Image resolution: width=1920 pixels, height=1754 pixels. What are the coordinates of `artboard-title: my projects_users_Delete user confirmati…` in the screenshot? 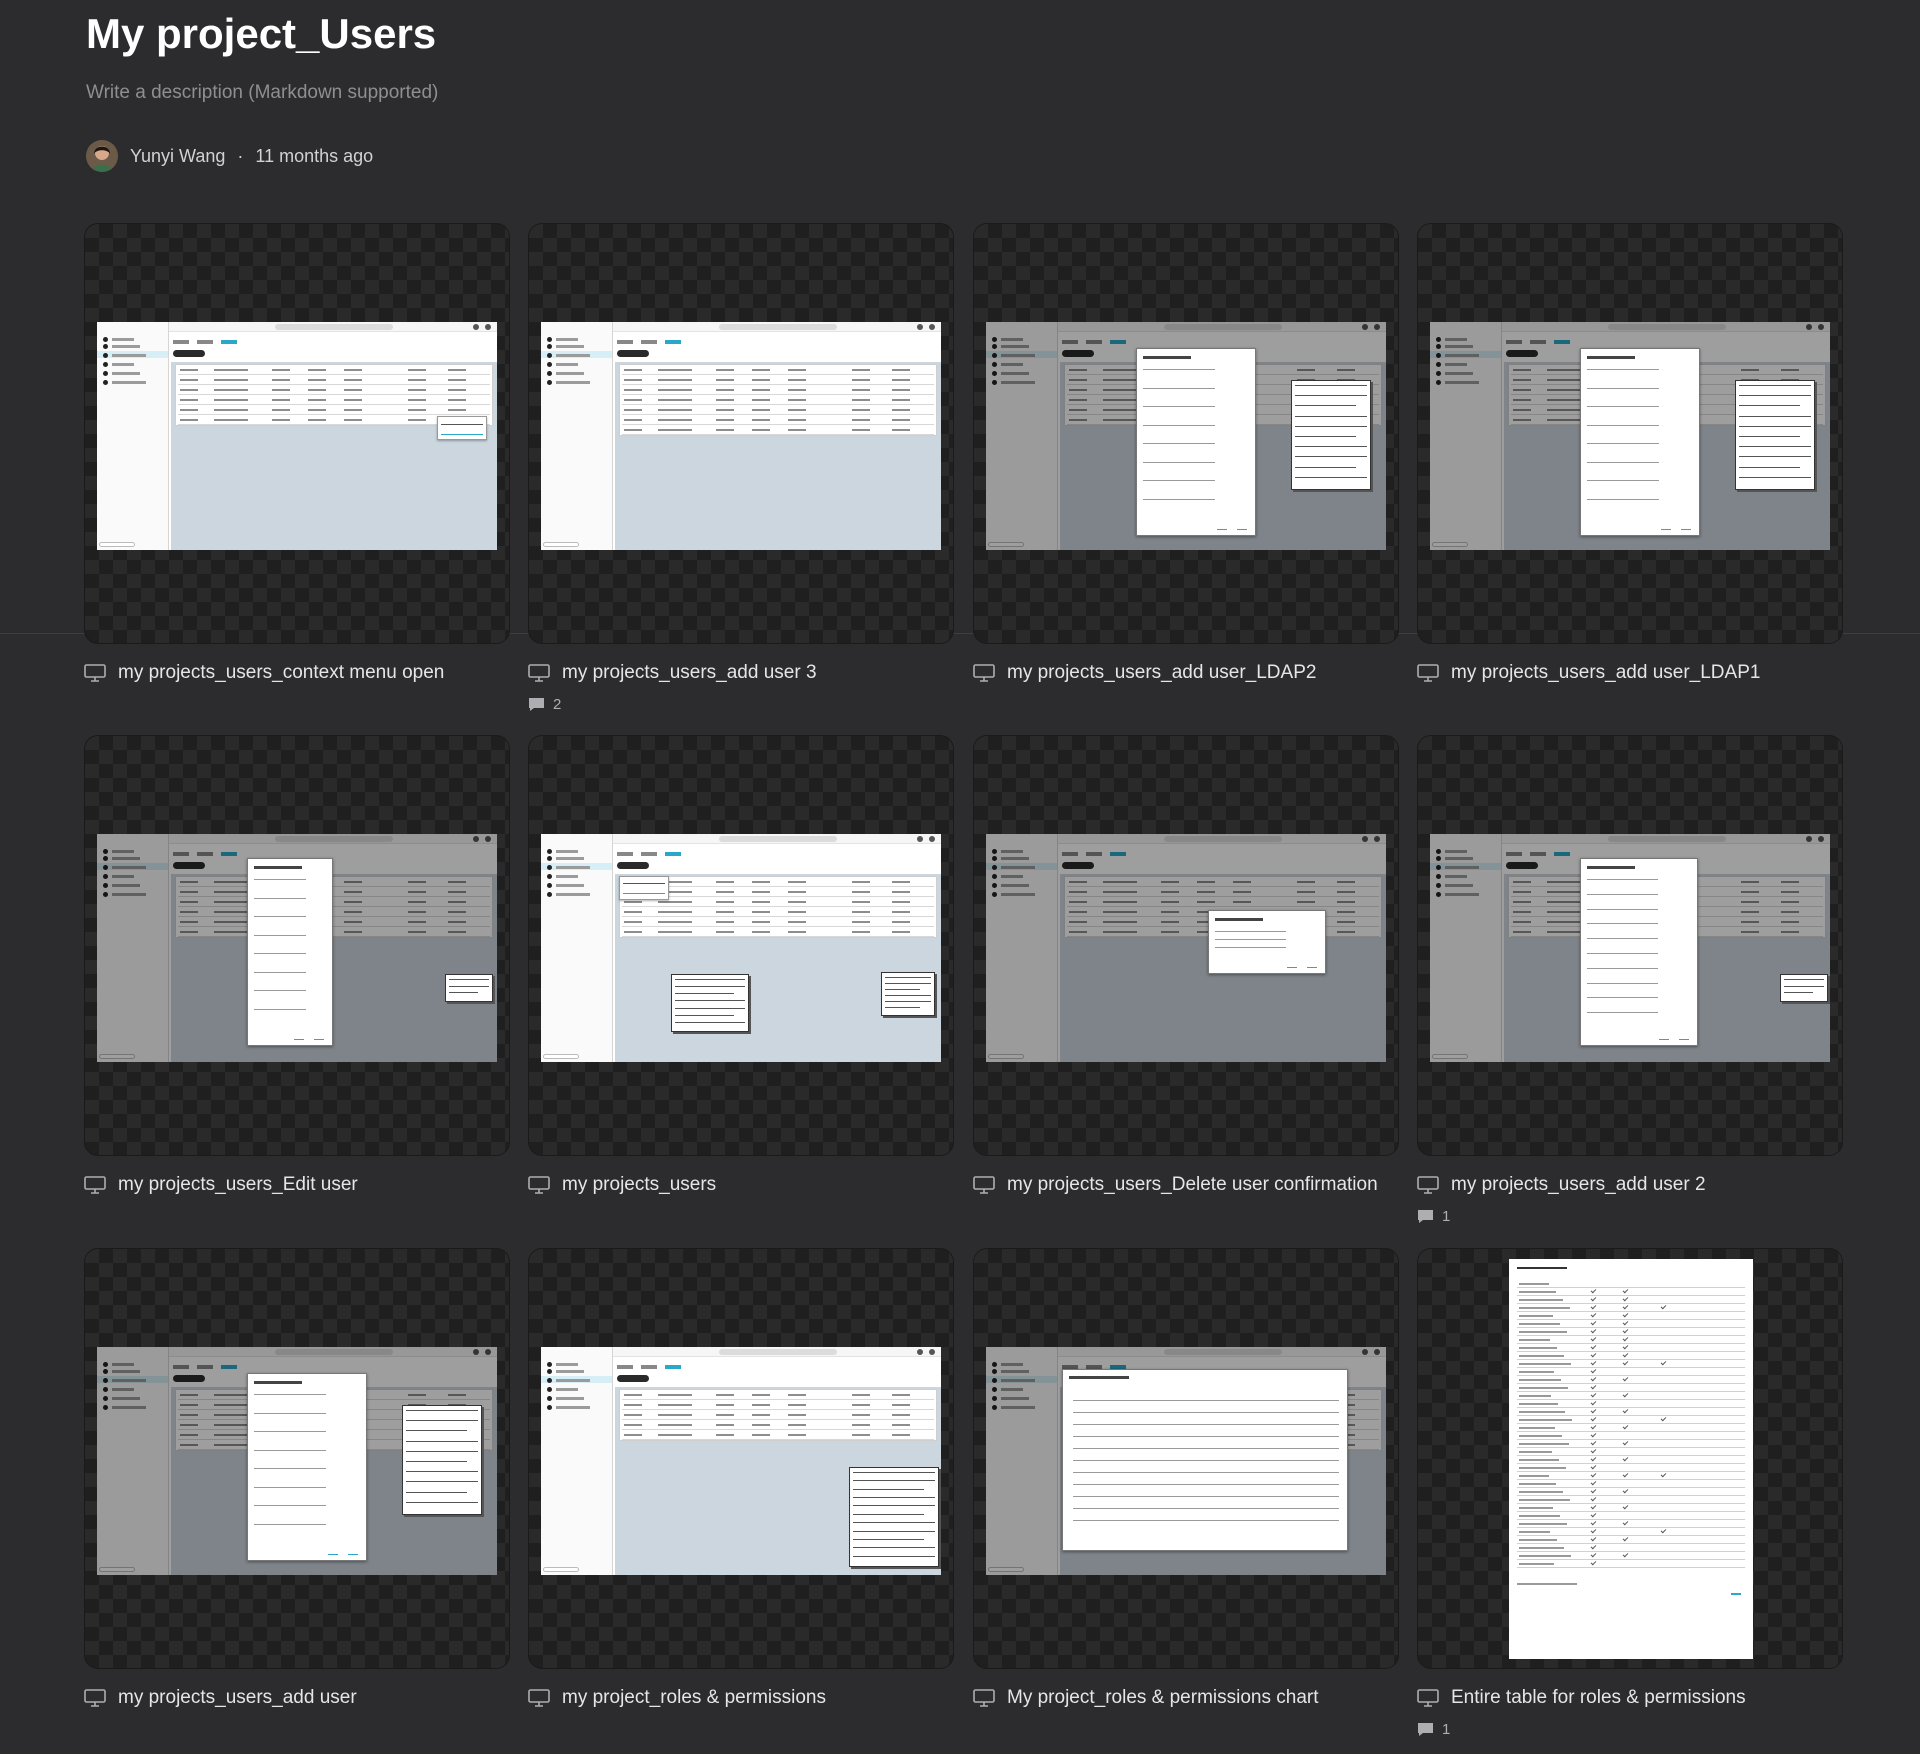 It's located at (1192, 1185).